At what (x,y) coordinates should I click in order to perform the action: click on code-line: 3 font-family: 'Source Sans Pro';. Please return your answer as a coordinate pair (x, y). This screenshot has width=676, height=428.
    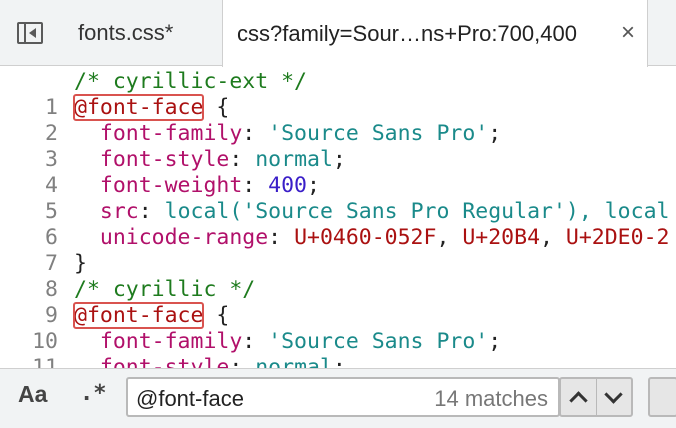
    Looking at the image, I should click on (338, 146).